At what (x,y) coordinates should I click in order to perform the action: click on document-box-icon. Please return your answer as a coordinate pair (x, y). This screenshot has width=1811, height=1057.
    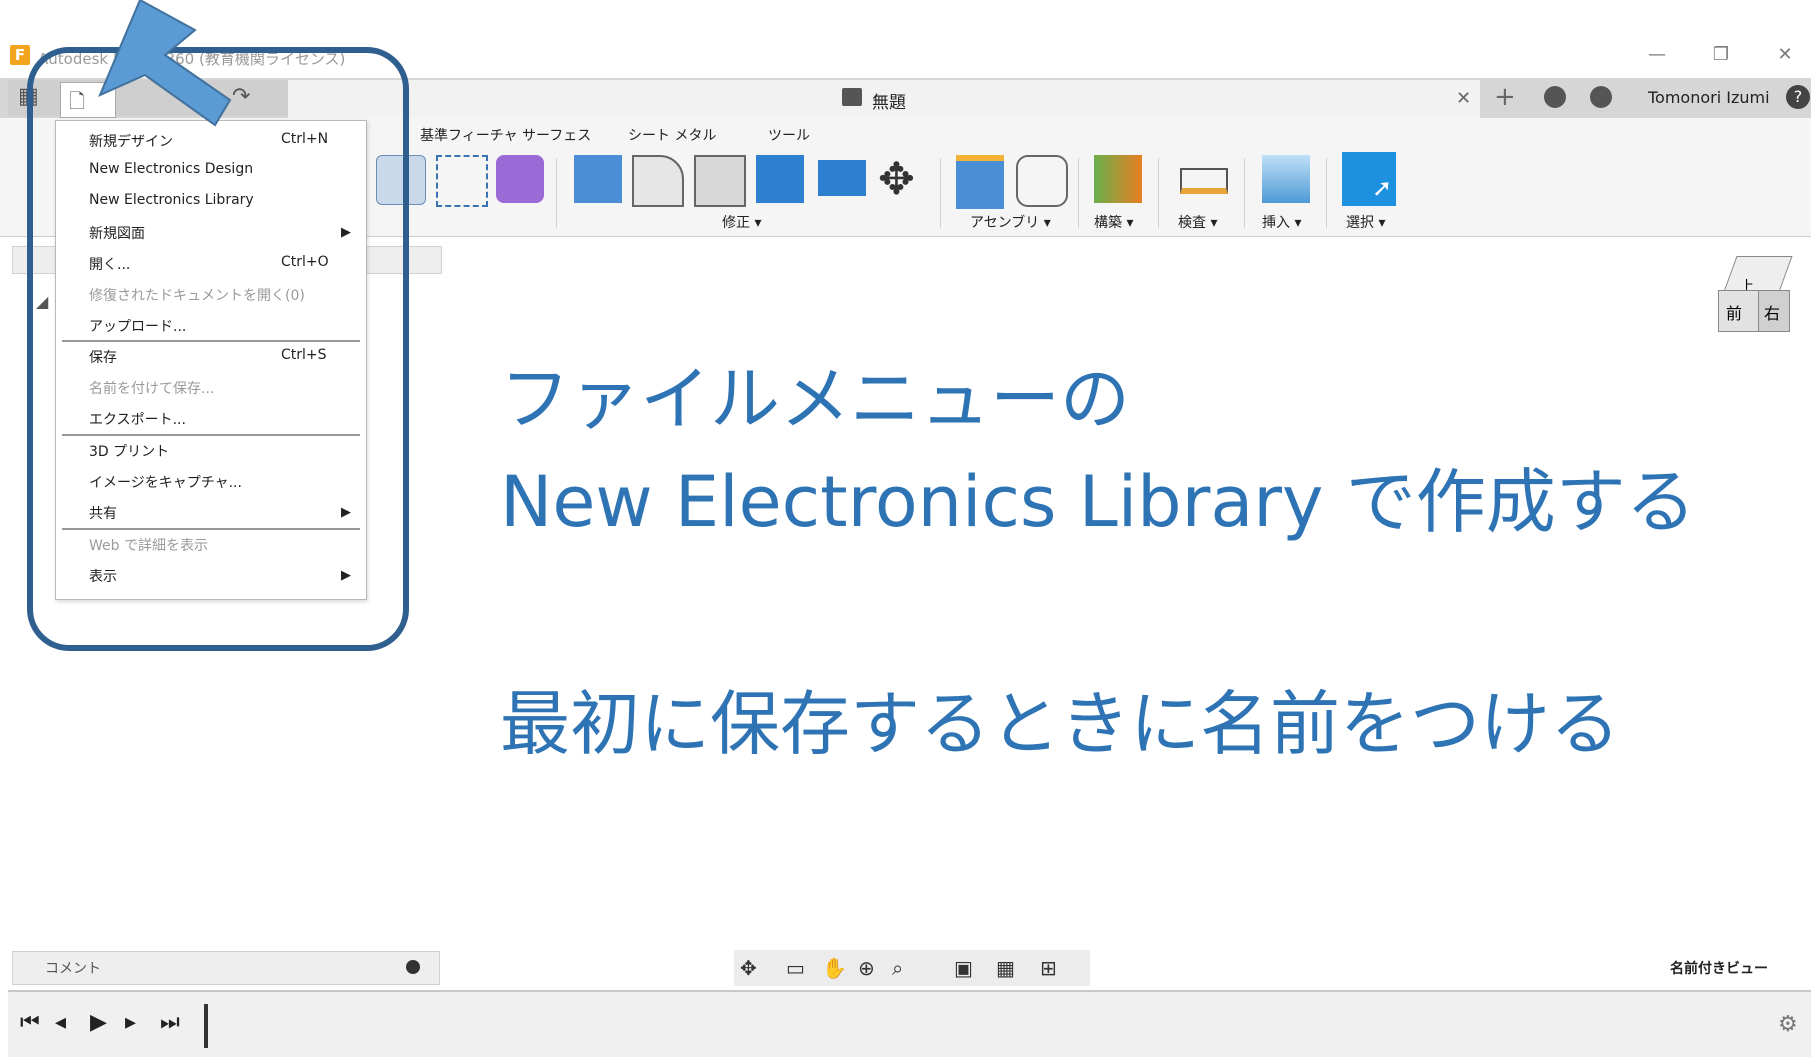
    Looking at the image, I should click on (852, 97).